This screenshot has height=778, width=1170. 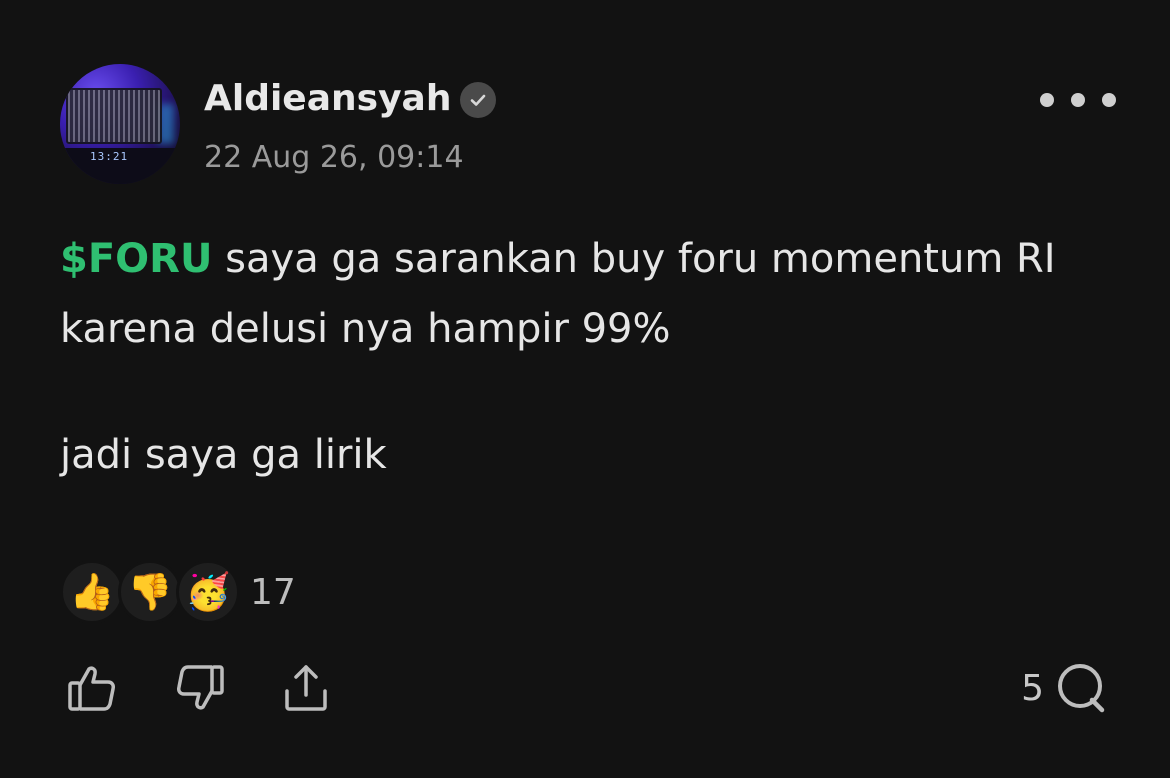 I want to click on post-line-3: jadi saya ga lirik, so click(x=223, y=455).